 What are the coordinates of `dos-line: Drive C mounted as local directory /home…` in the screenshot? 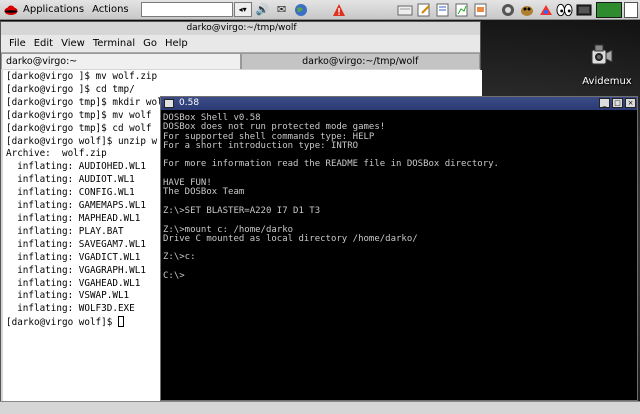 It's located at (290, 238).